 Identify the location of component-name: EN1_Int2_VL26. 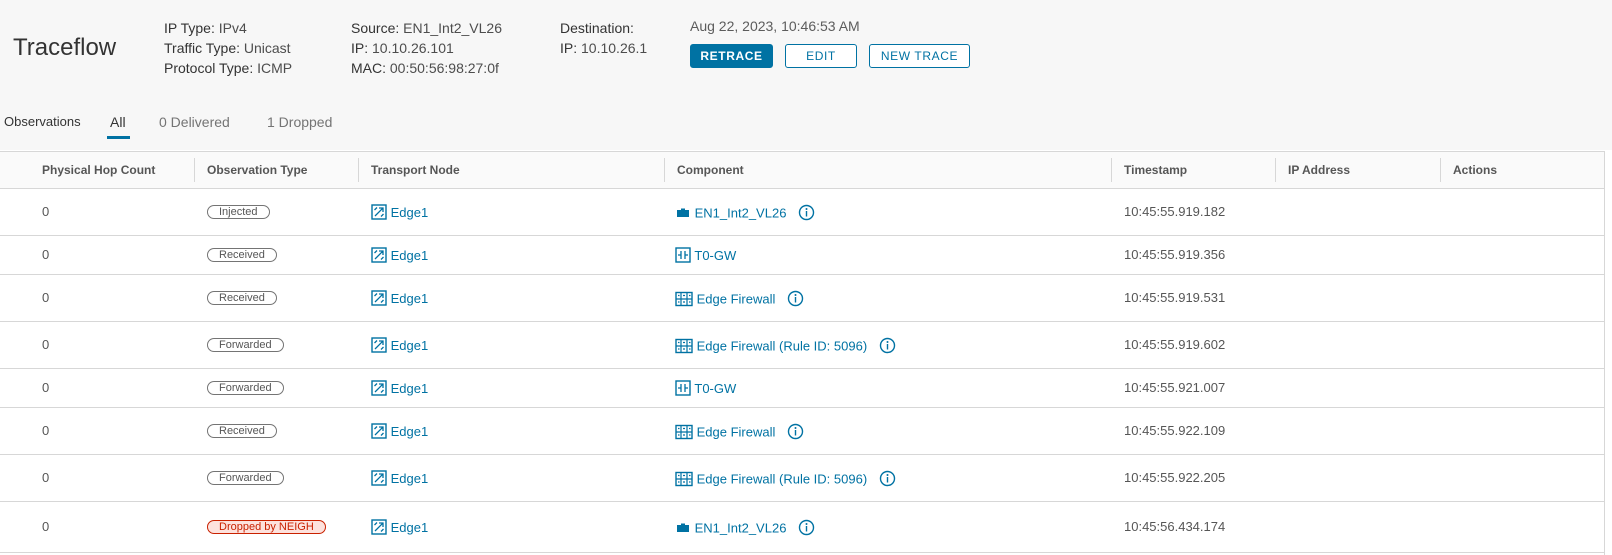
(740, 528).